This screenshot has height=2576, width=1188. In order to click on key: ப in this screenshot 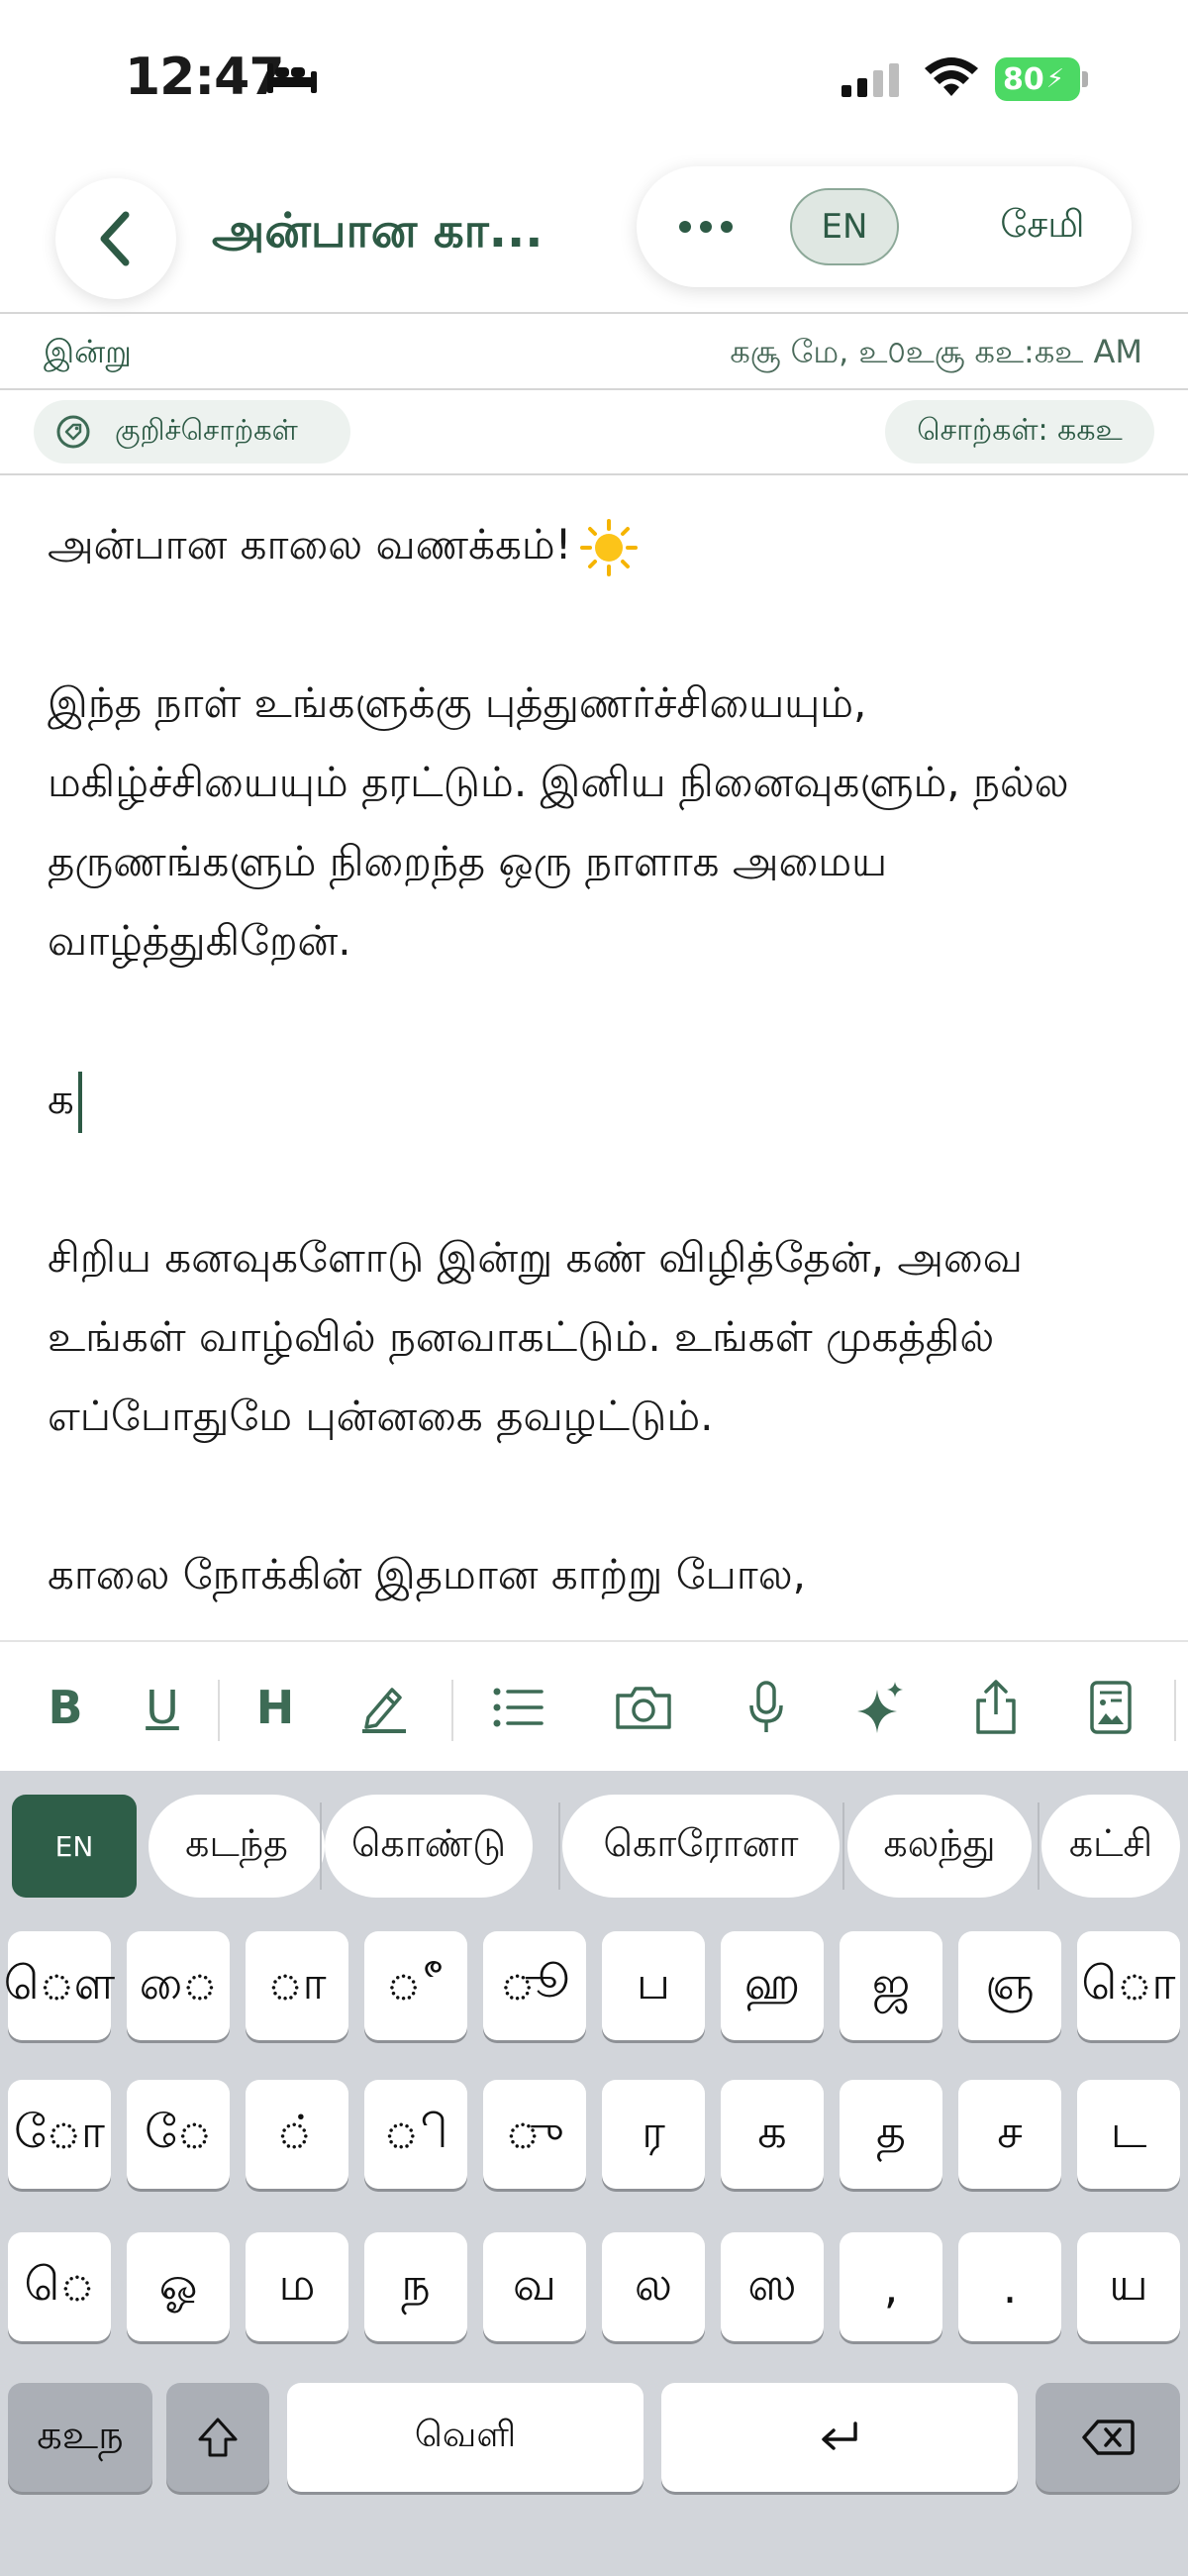, I will do `click(653, 1985)`.